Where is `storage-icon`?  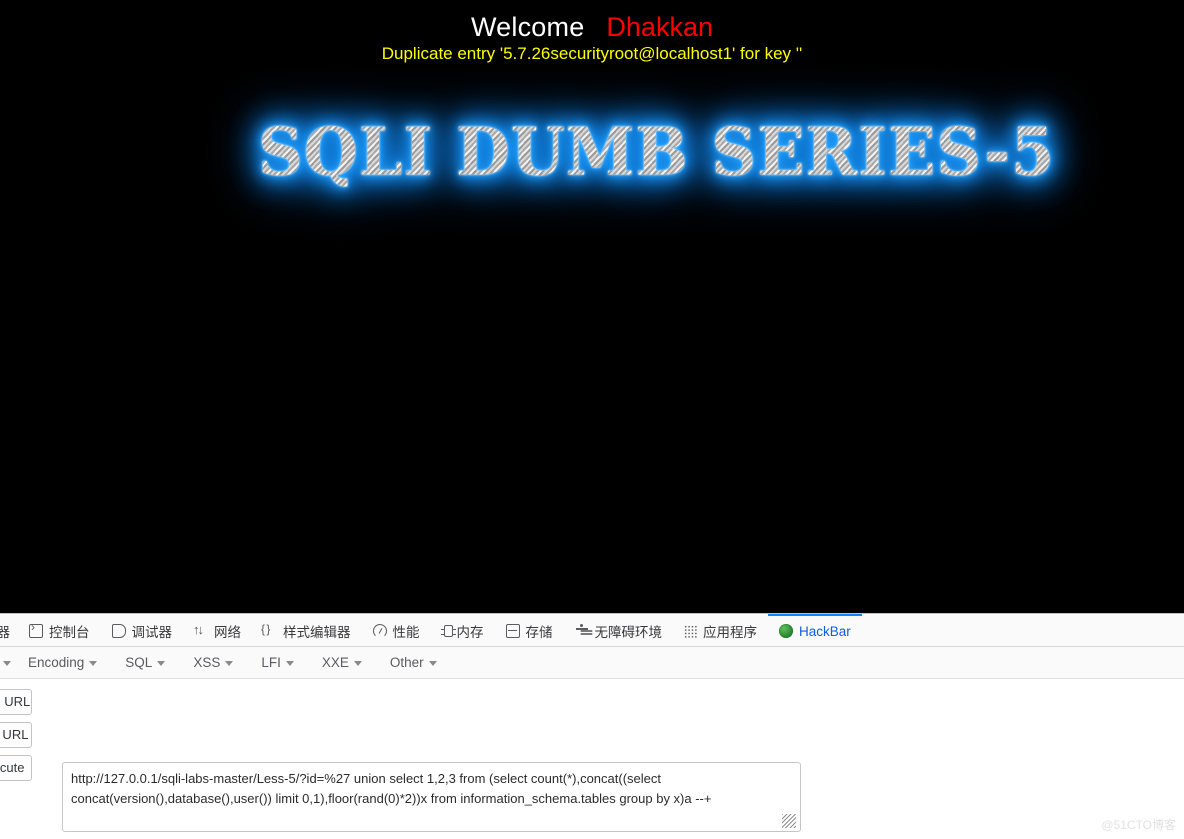 storage-icon is located at coordinates (512, 631).